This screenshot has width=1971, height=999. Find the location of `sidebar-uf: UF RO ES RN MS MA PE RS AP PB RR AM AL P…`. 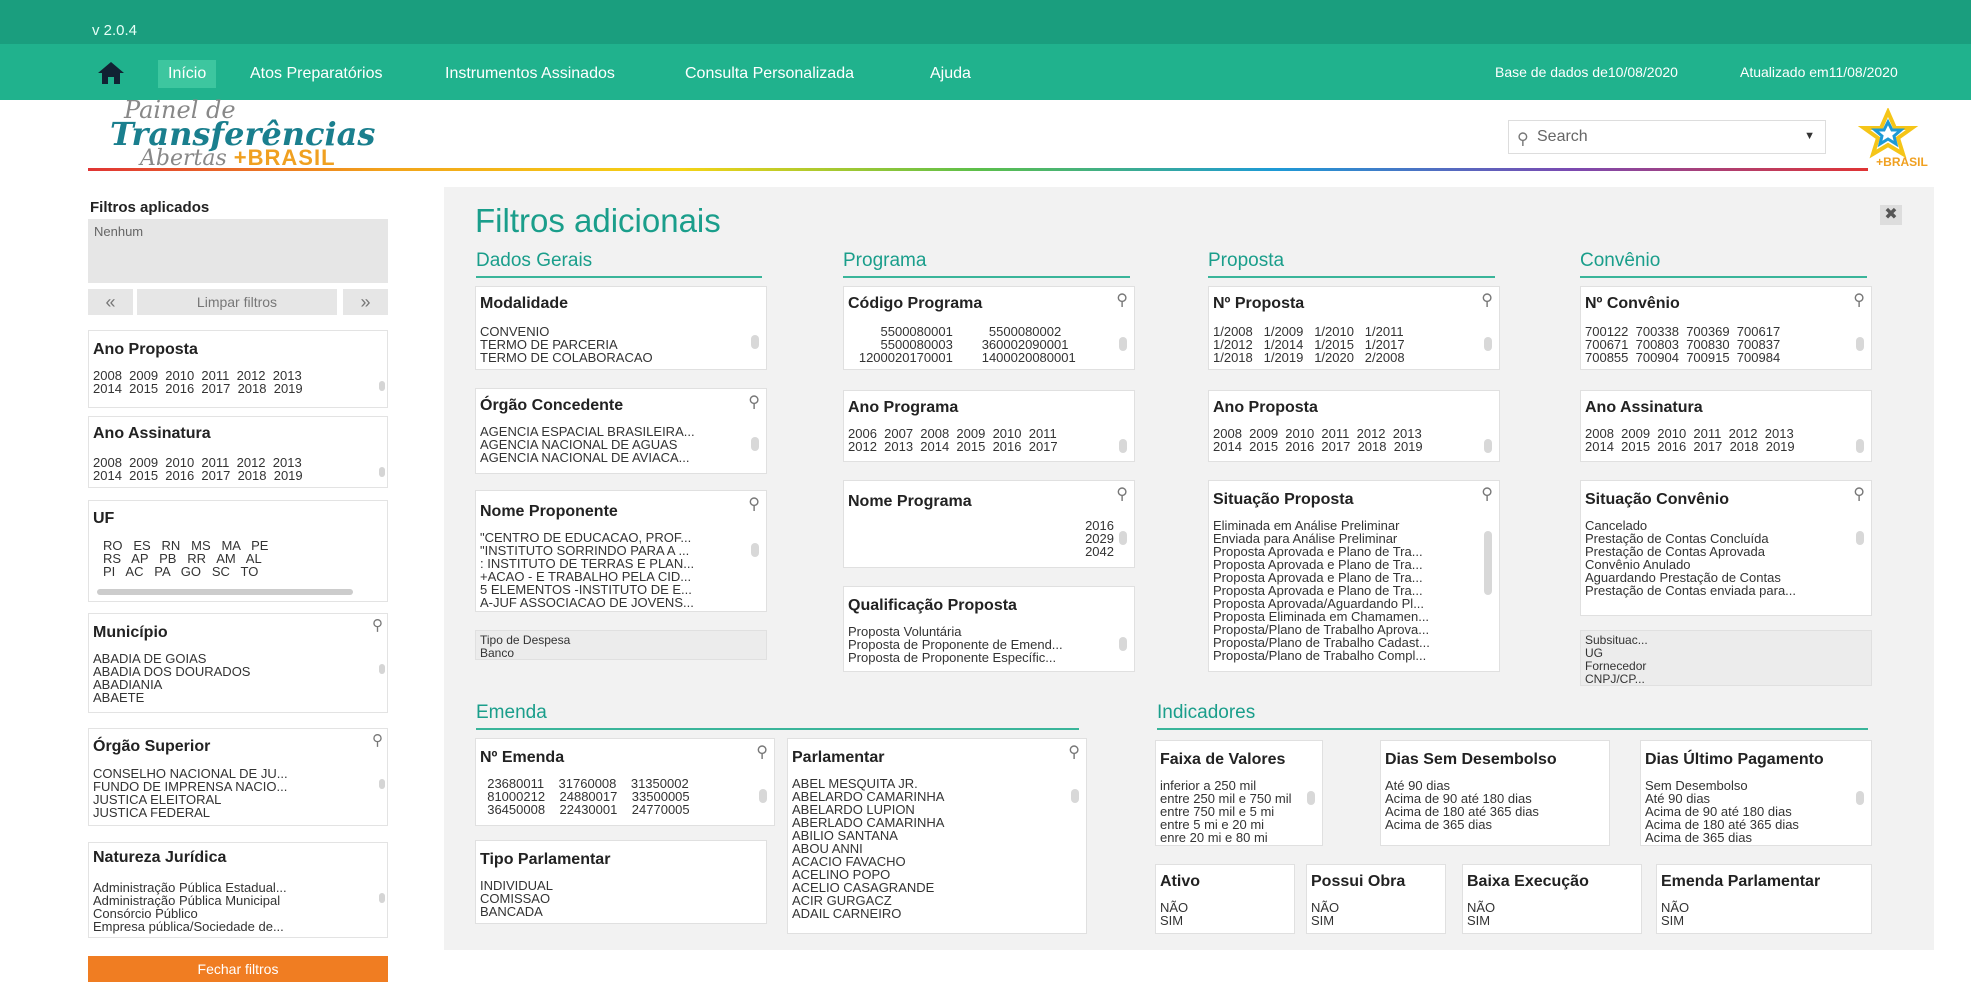

sidebar-uf: UF RO ES RN MS MA PE RS AP PB RR AM AL P… is located at coordinates (238, 551).